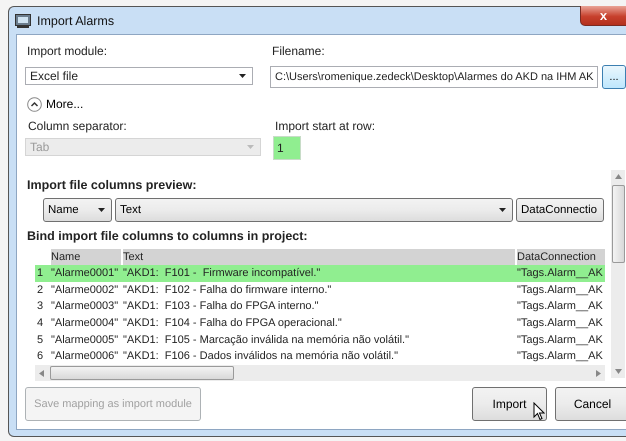 Image resolution: width=626 pixels, height=441 pixels. What do you see at coordinates (40, 273) in the screenshot?
I see `row-number: 1` at bounding box center [40, 273].